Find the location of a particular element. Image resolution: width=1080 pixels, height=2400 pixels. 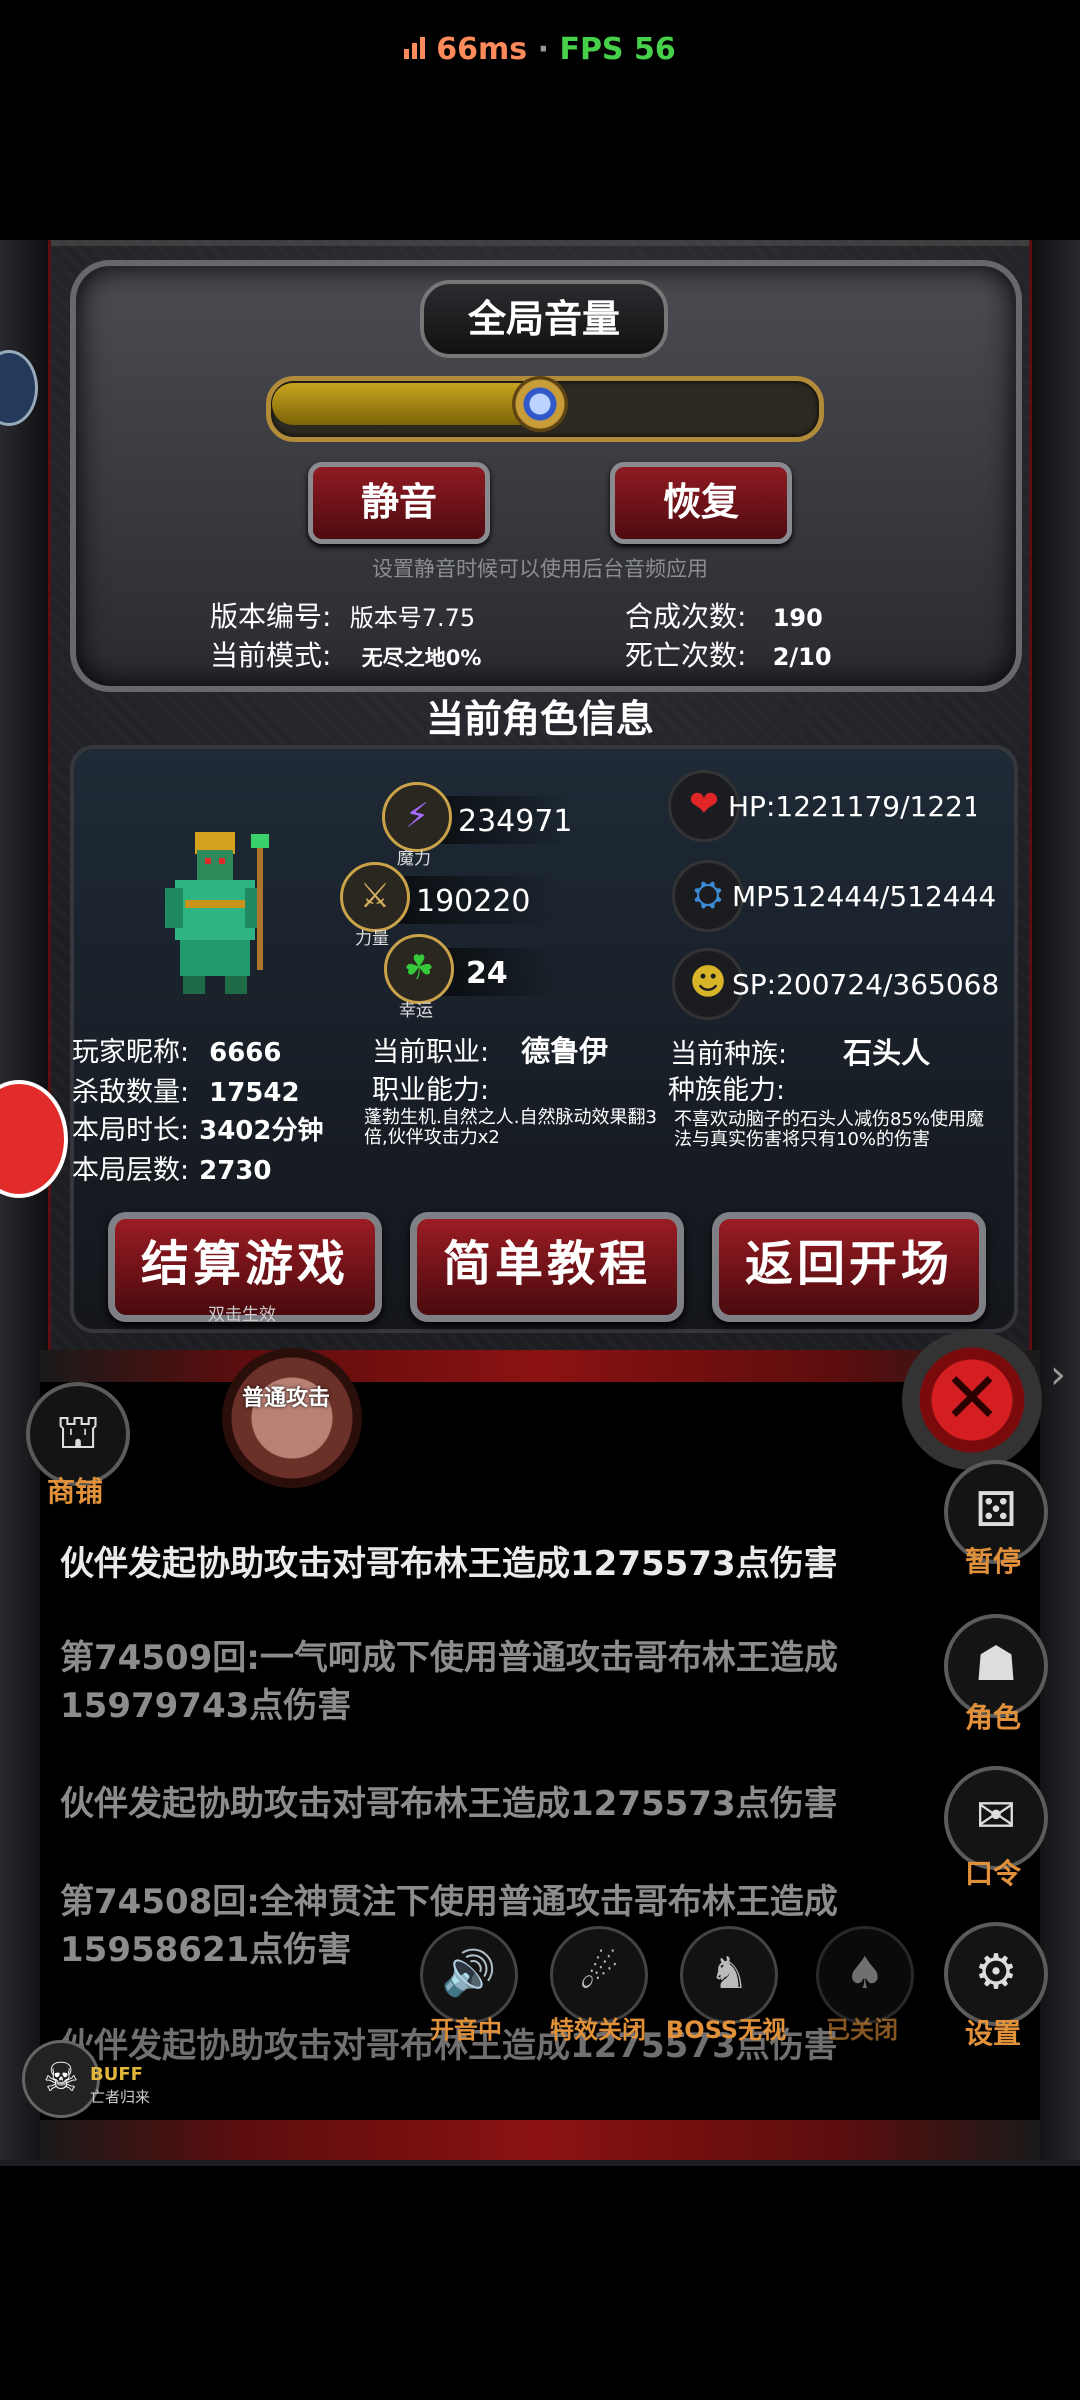

mode-row: 当前模式: 无尽之地0% is located at coordinates (345, 654).